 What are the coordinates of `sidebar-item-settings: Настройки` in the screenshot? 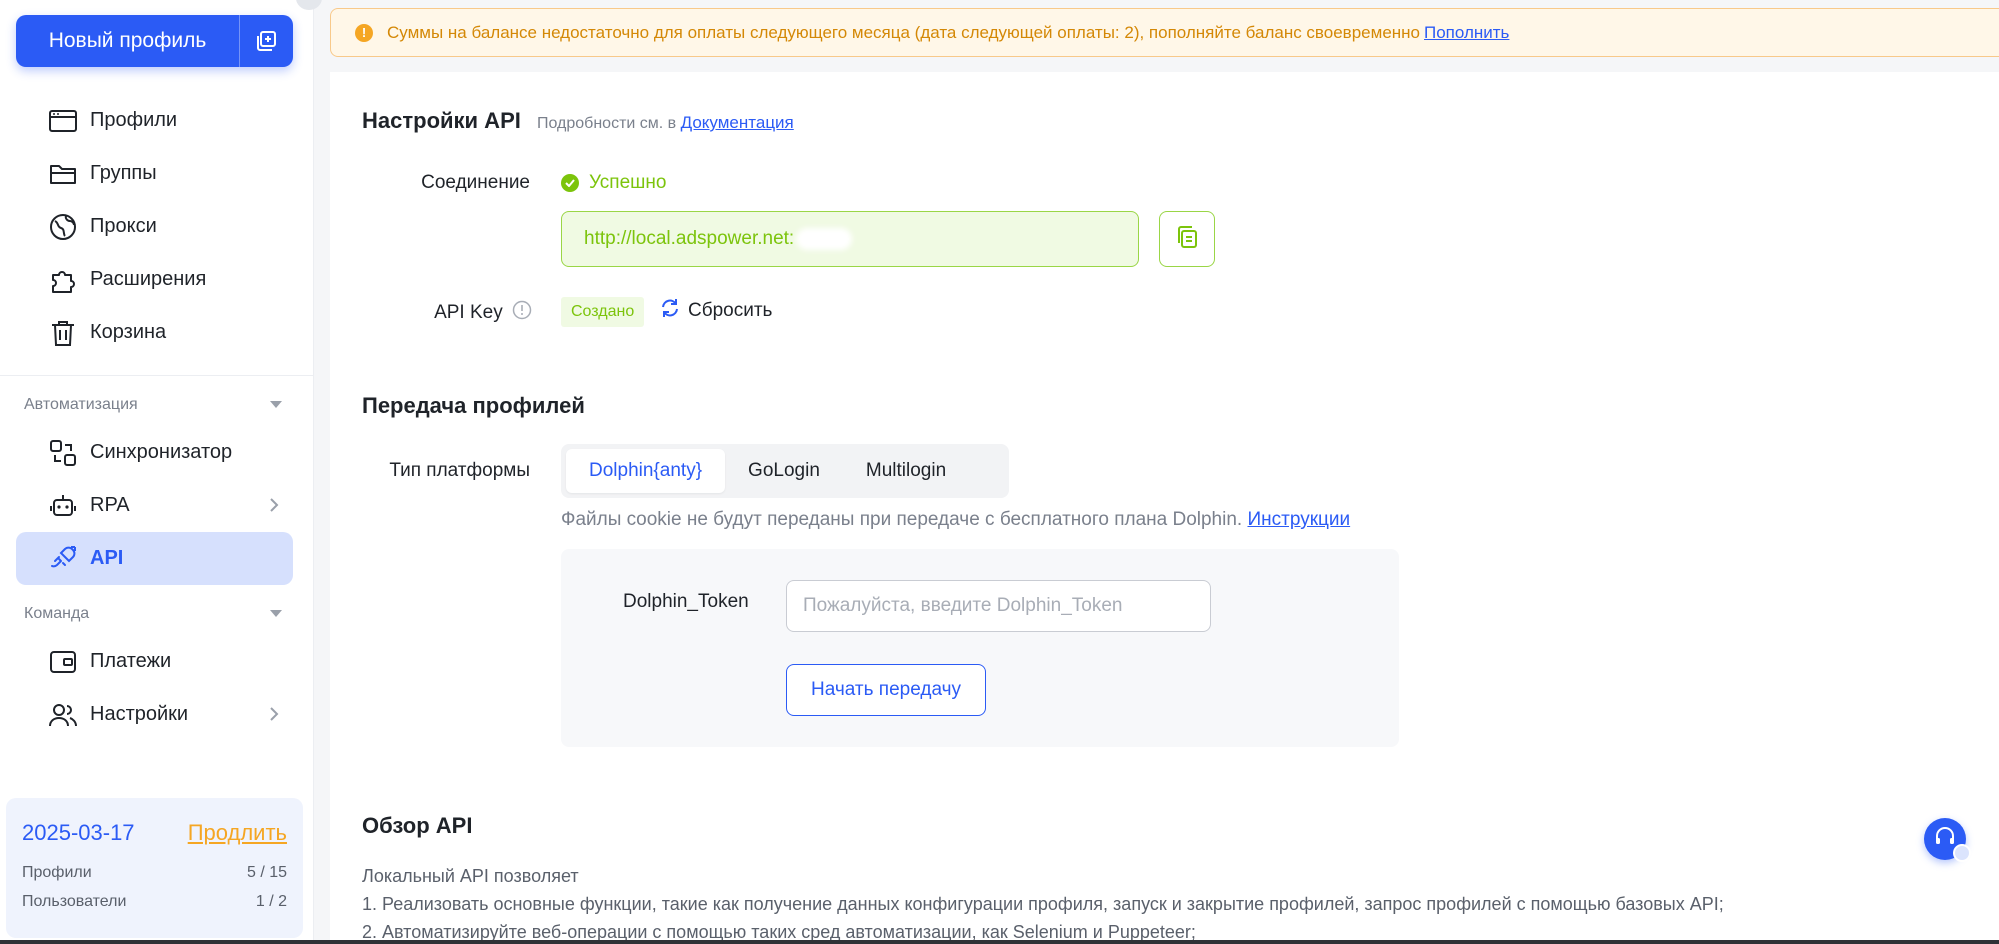 It's located at (154, 714).